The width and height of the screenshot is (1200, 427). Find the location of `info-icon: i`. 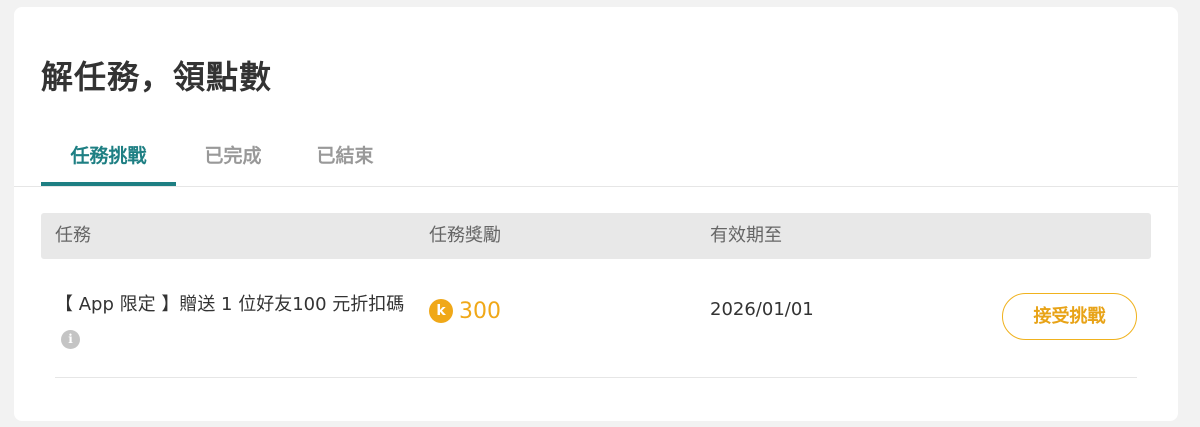

info-icon: i is located at coordinates (70, 339).